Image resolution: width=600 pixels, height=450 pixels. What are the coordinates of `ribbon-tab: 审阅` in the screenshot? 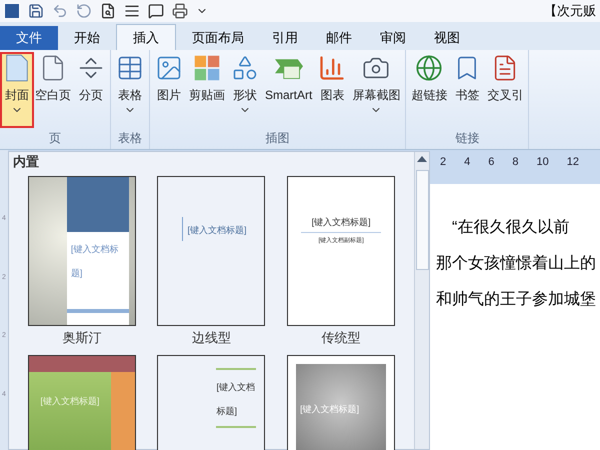 It's located at (393, 38).